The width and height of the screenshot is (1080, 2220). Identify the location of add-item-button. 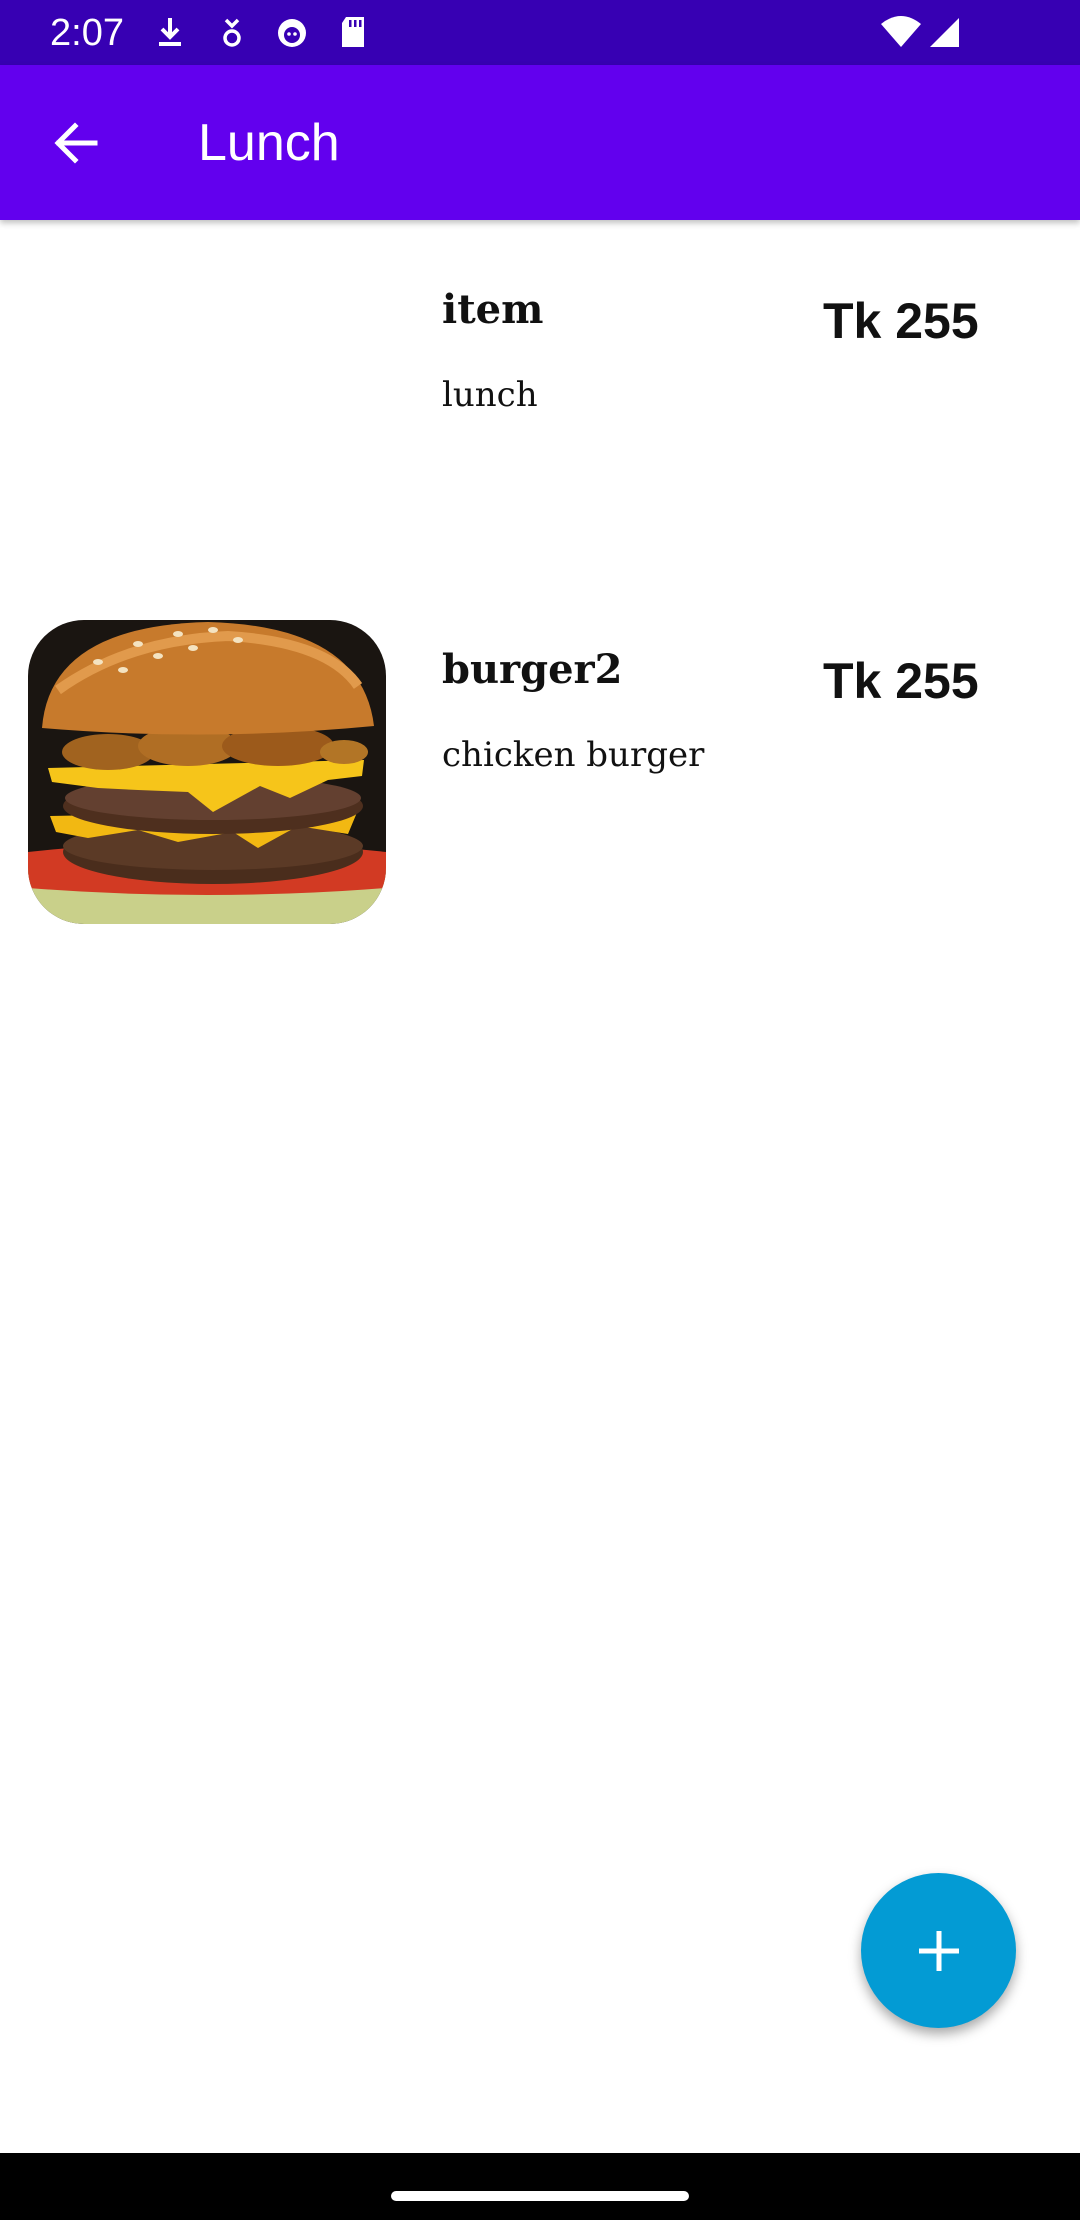
(938, 1950).